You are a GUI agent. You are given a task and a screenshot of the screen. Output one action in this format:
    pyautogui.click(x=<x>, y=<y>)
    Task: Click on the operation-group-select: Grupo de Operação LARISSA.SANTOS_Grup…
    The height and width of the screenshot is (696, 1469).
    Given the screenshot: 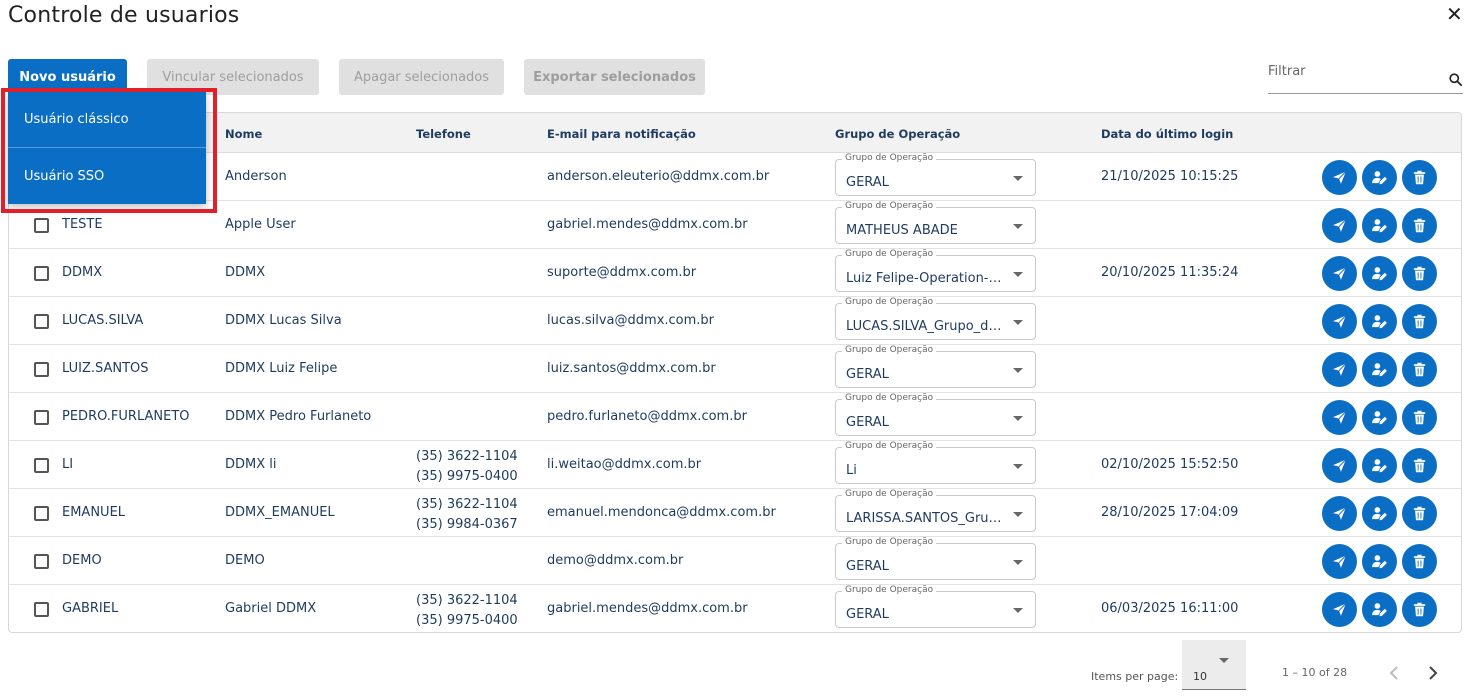 What is the action you would take?
    pyautogui.click(x=935, y=510)
    